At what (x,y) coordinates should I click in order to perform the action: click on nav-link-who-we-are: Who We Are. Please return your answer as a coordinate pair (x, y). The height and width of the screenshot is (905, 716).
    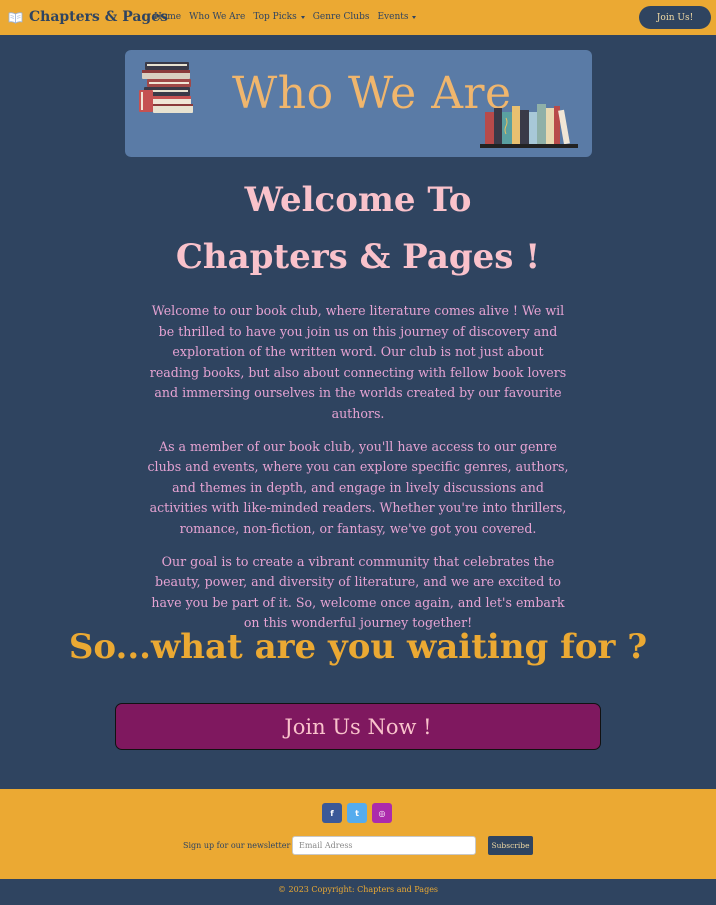
    Looking at the image, I should click on (217, 17).